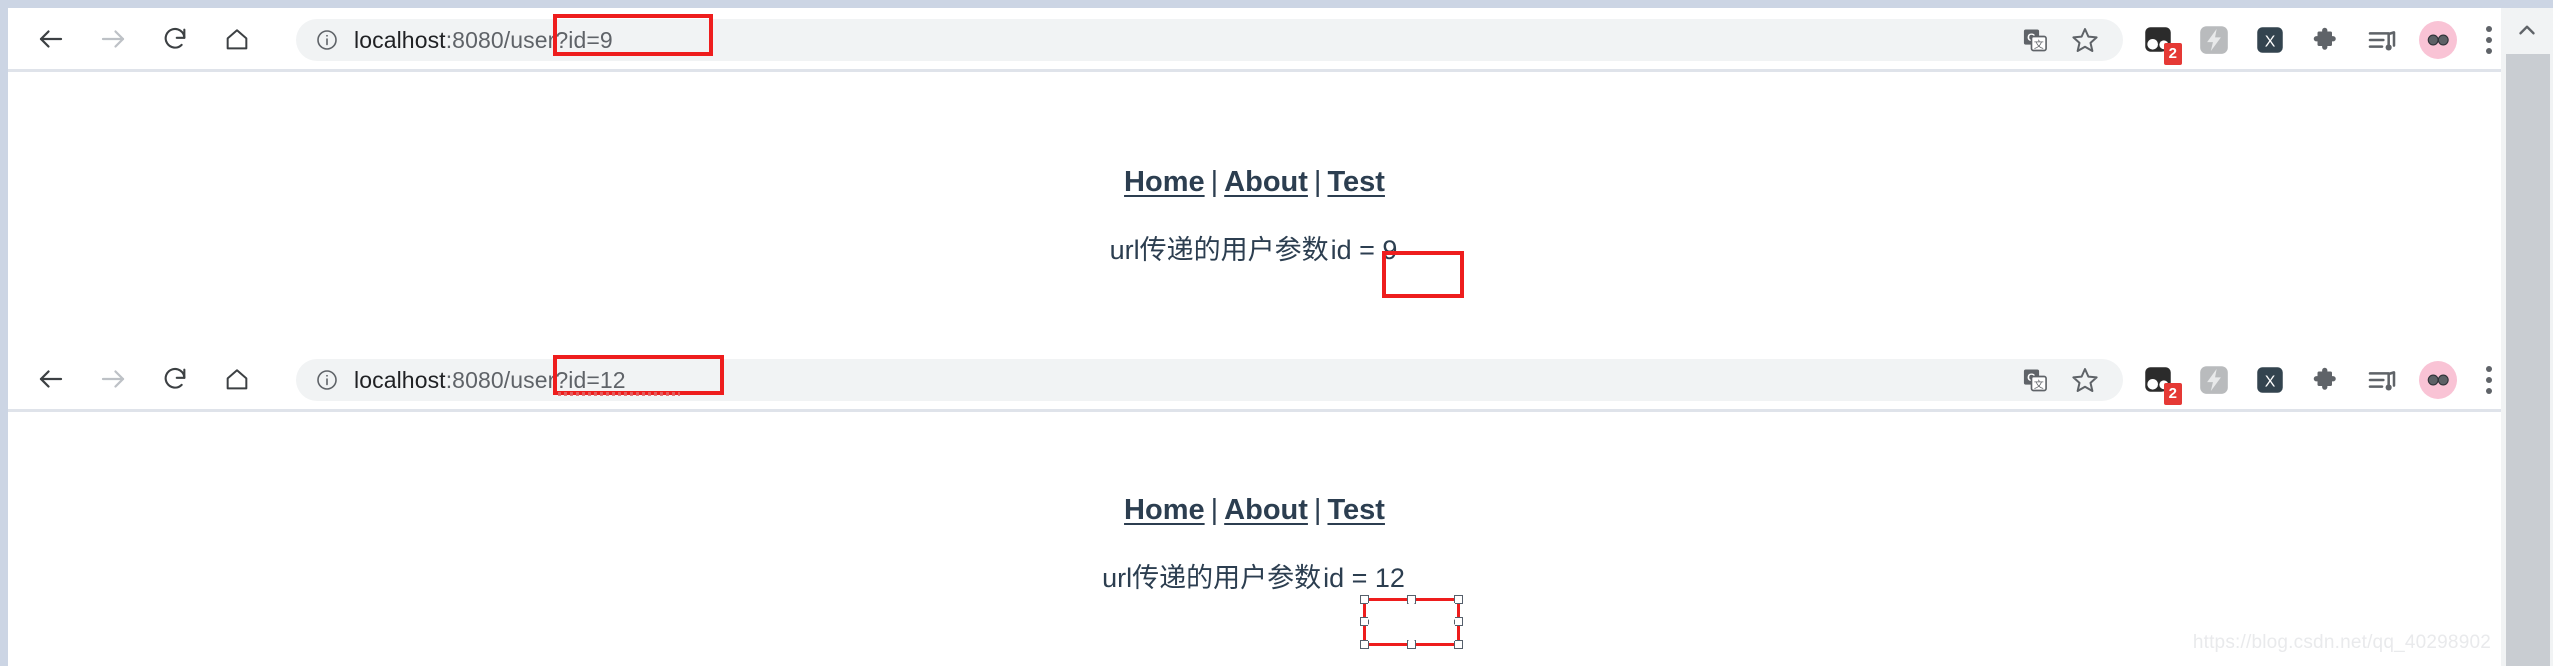  I want to click on url-text-2: localhost:8080/user?id=12, so click(490, 380).